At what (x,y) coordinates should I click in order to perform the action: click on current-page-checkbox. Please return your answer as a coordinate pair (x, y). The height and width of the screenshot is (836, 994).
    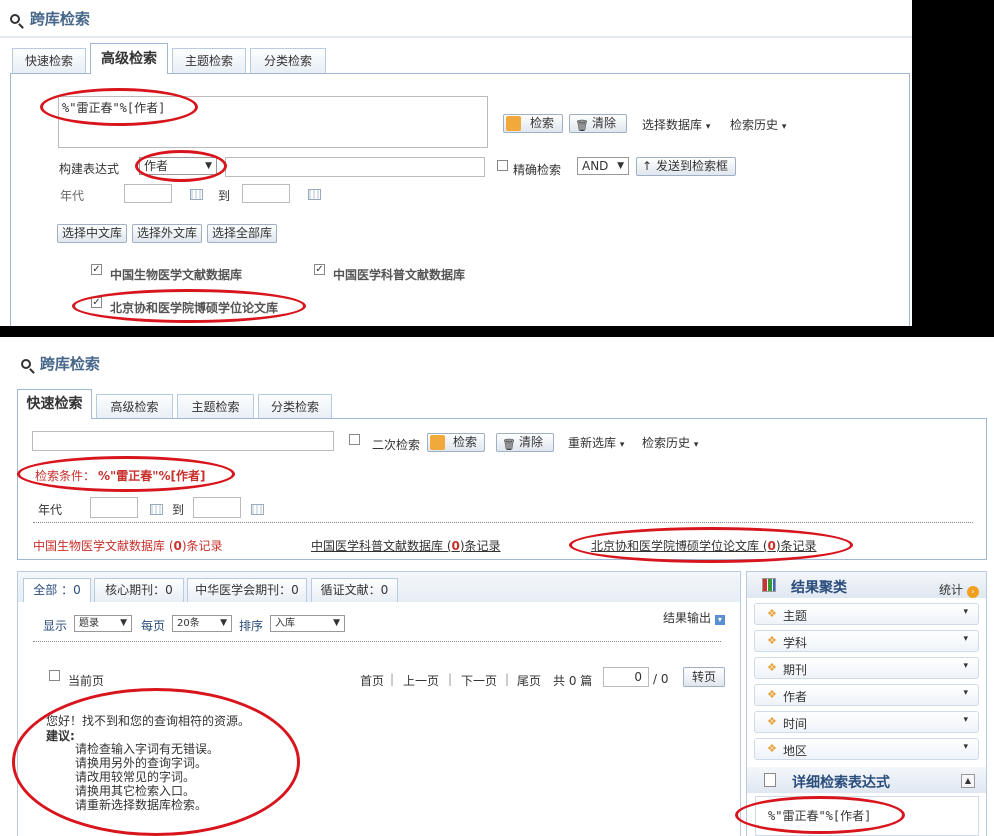
    Looking at the image, I should click on (54, 675).